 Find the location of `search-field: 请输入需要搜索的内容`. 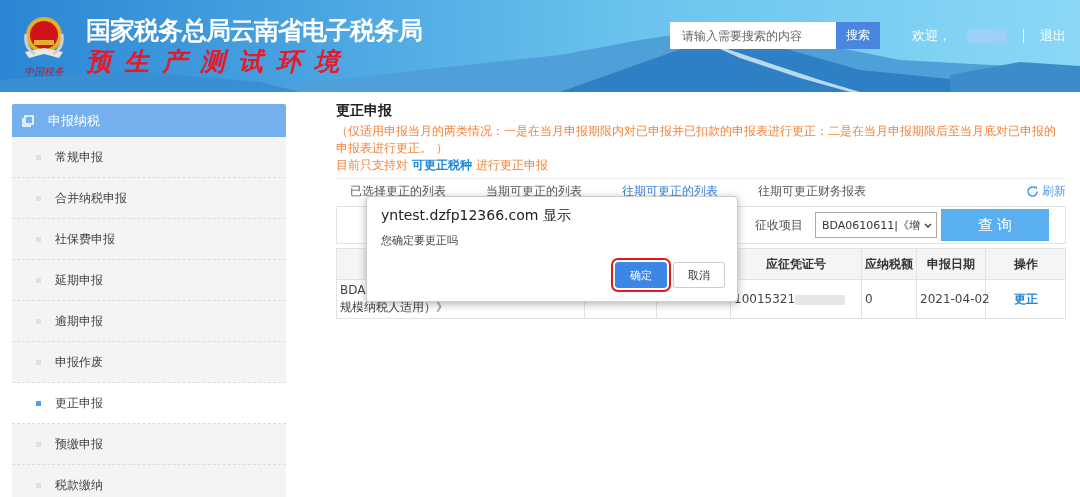

search-field: 请输入需要搜索的内容 is located at coordinates (753, 35).